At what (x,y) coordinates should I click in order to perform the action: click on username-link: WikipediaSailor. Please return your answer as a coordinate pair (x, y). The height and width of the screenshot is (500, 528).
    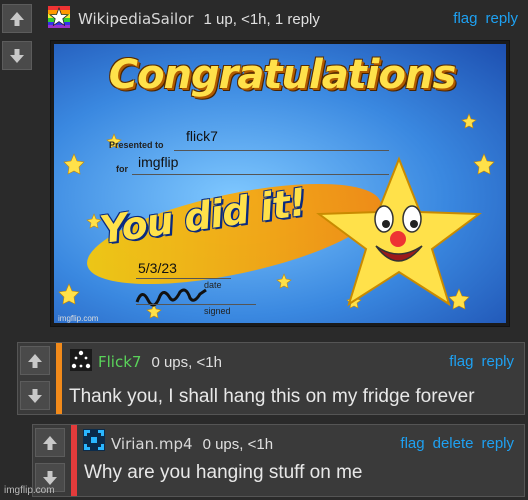
    Looking at the image, I should click on (136, 19).